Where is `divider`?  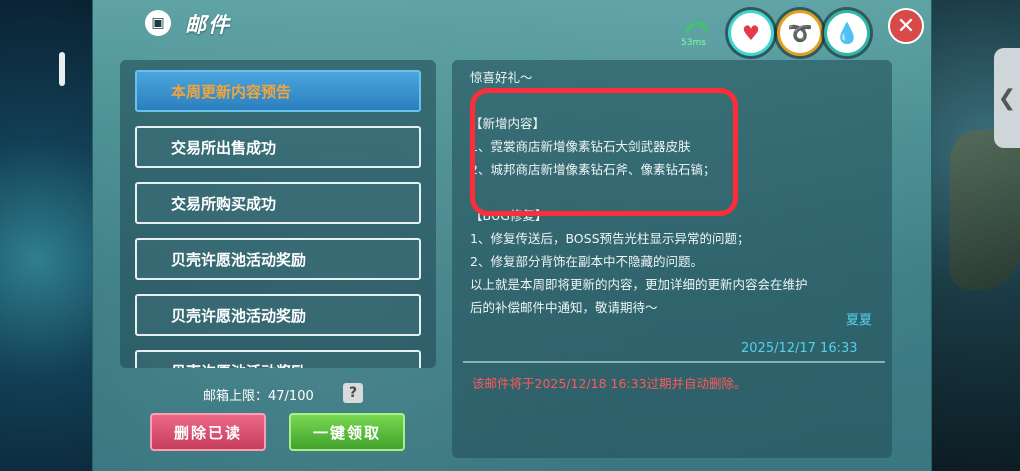
divider is located at coordinates (674, 362).